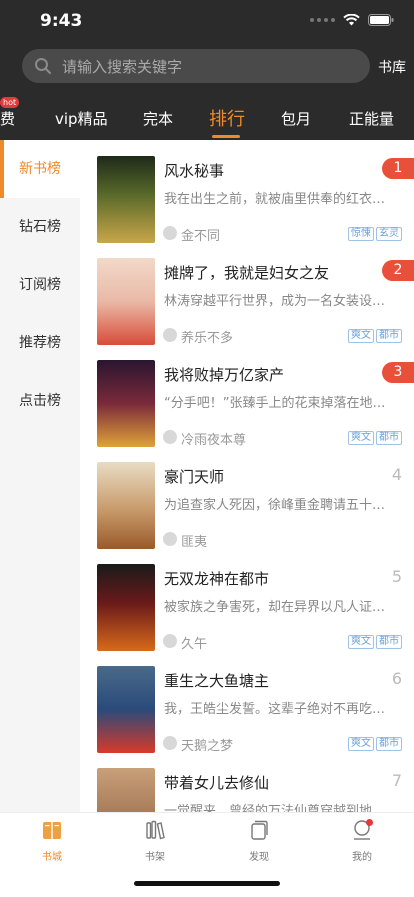 Image resolution: width=414 pixels, height=897 pixels. What do you see at coordinates (362, 841) in the screenshot?
I see `nav-profile: 我的` at bounding box center [362, 841].